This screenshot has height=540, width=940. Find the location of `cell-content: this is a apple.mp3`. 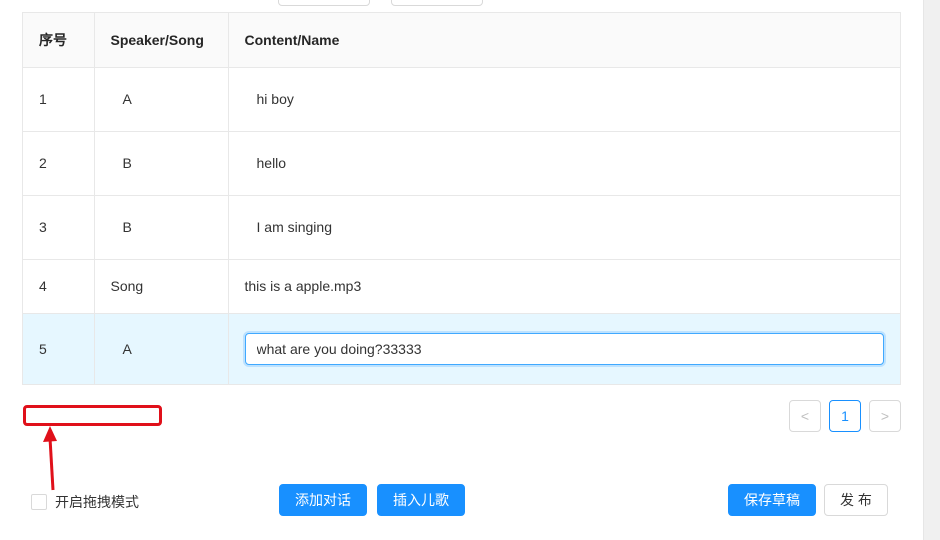

cell-content: this is a apple.mp3 is located at coordinates (564, 286).